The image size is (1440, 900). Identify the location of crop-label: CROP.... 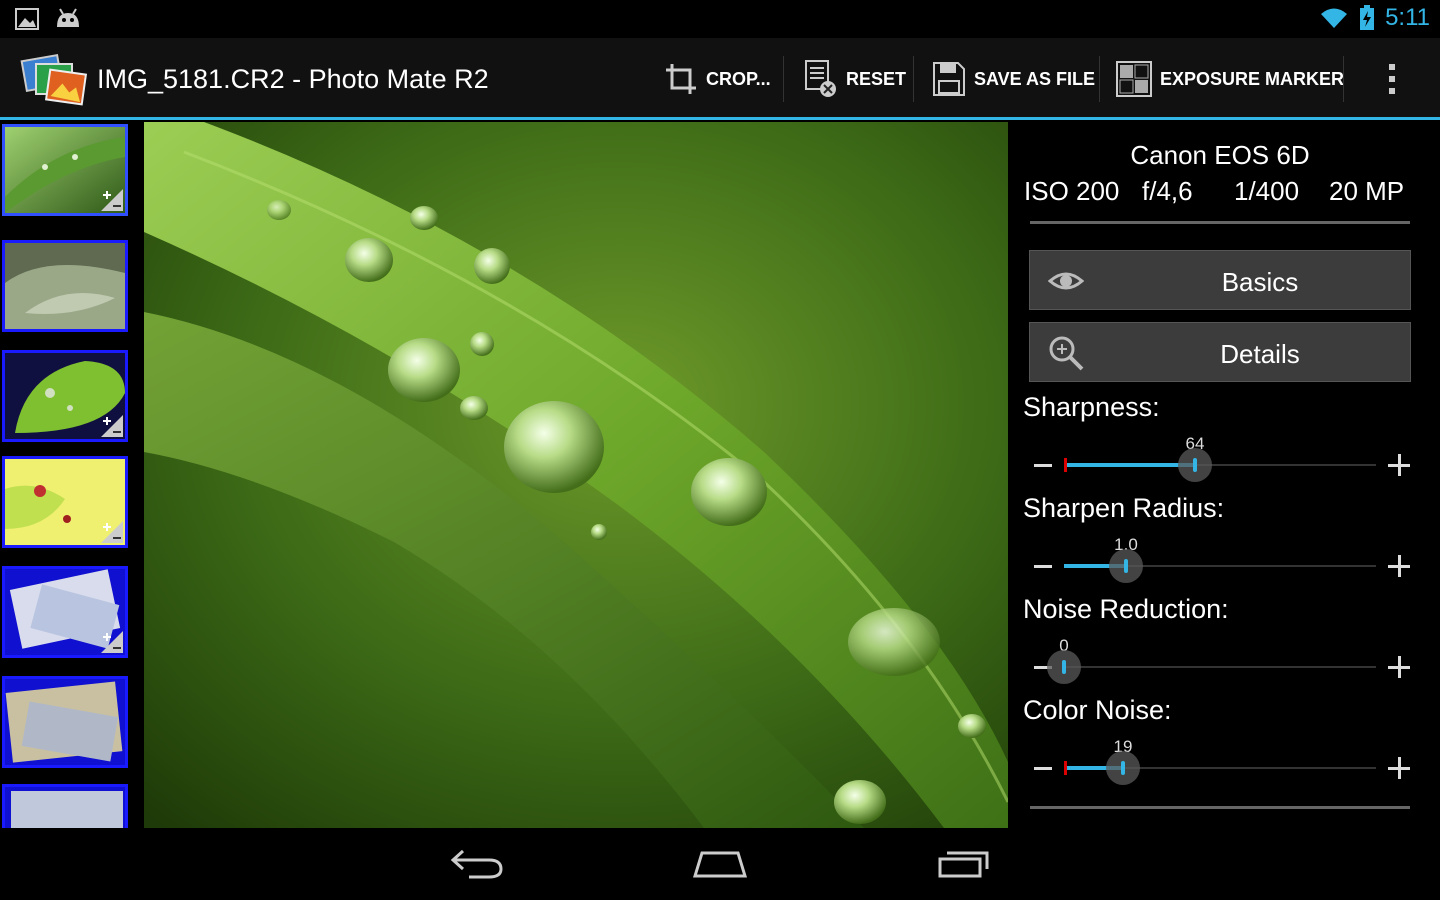
(738, 78).